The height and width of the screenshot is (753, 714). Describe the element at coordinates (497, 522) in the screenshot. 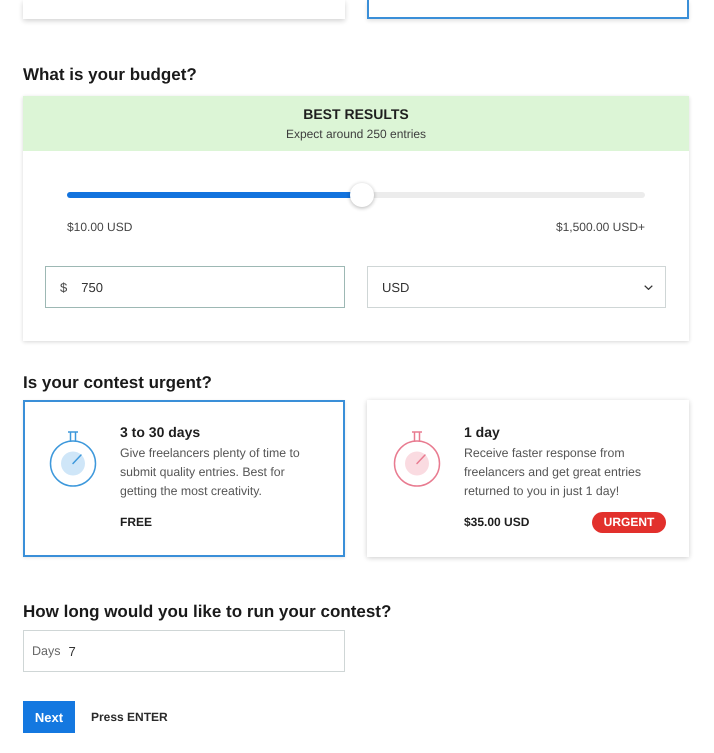

I see `option-price: $35.00 USD` at that location.